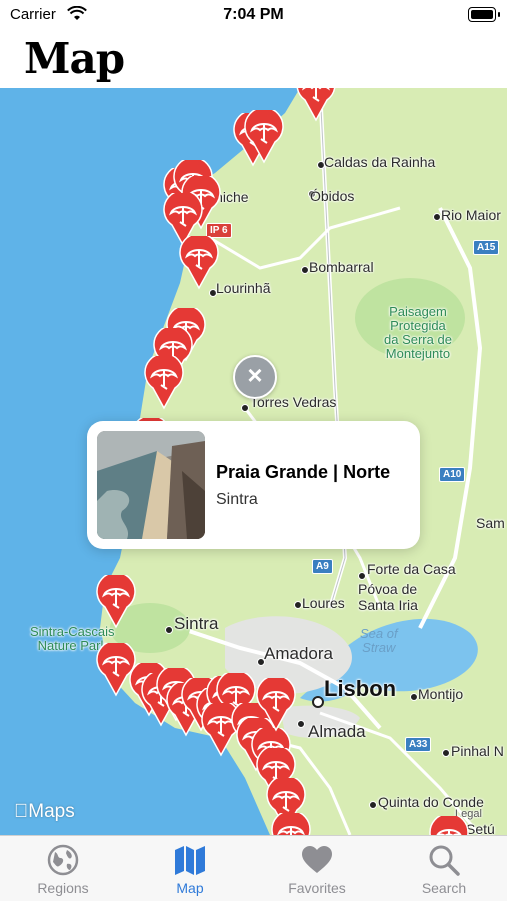  Describe the element at coordinates (151, 485) in the screenshot. I see `beach-photo` at that location.